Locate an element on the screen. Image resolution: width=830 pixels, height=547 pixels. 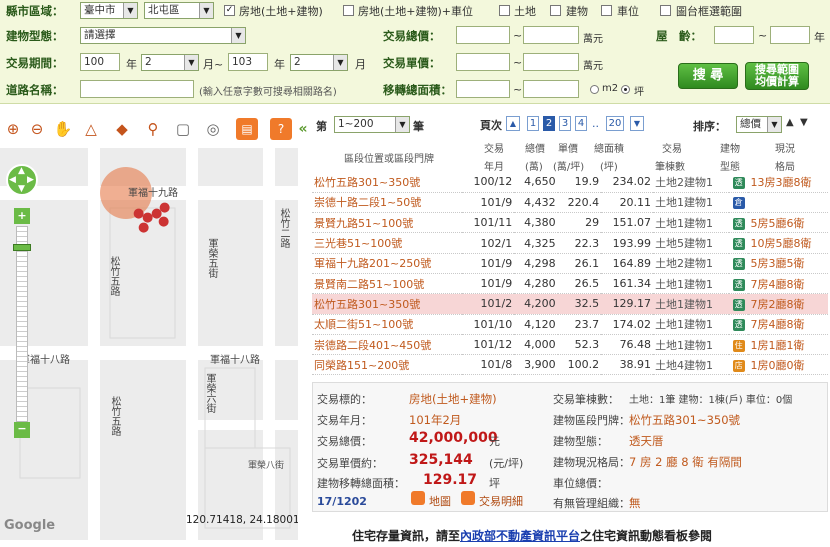
map-link: 地圖 is located at coordinates (440, 501).